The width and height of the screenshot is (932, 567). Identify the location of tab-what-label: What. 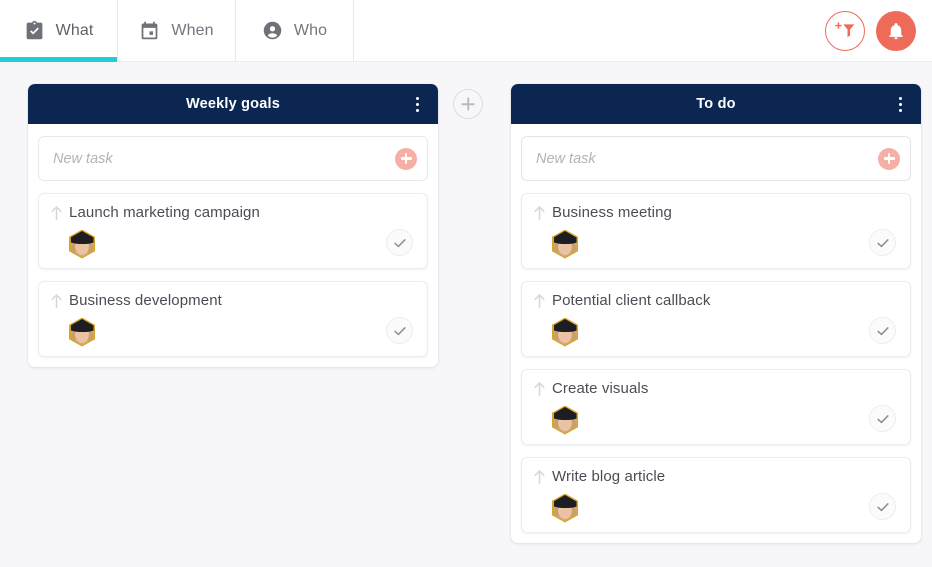
(74, 30).